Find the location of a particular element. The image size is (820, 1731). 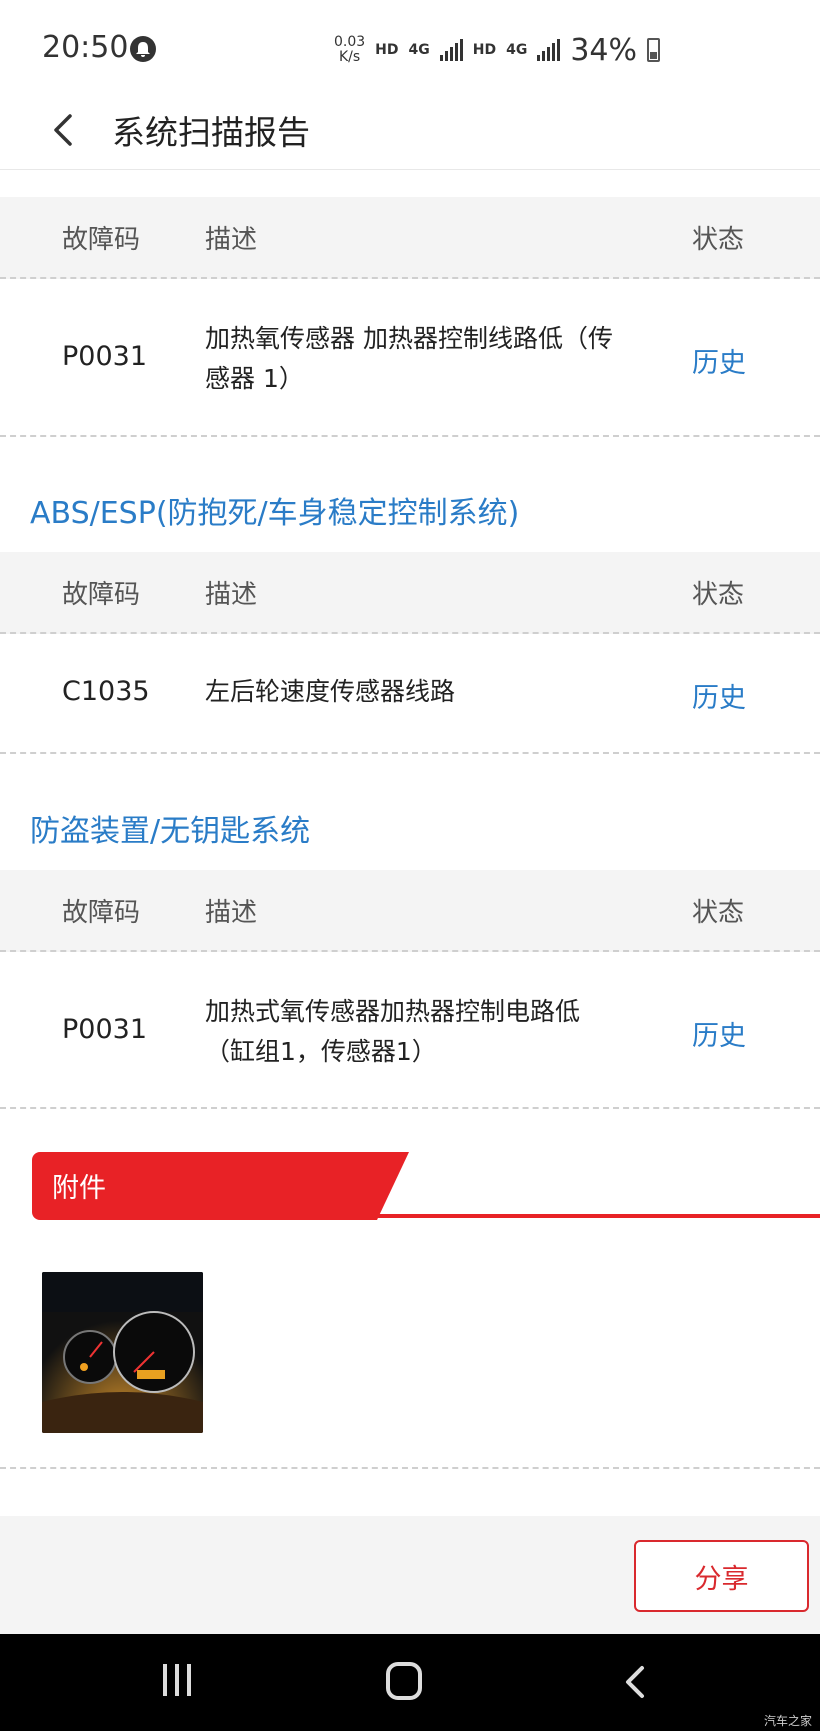

fault-description: 加热氧传感器 加热器控制线路低（传感器 1） is located at coordinates (409, 358).